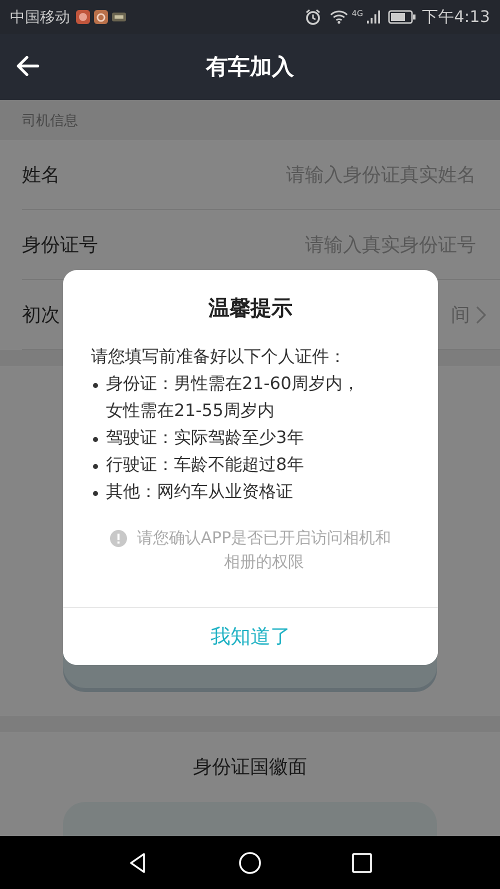 This screenshot has width=500, height=889. What do you see at coordinates (456, 17) in the screenshot?
I see `status-time: 下午4:13` at bounding box center [456, 17].